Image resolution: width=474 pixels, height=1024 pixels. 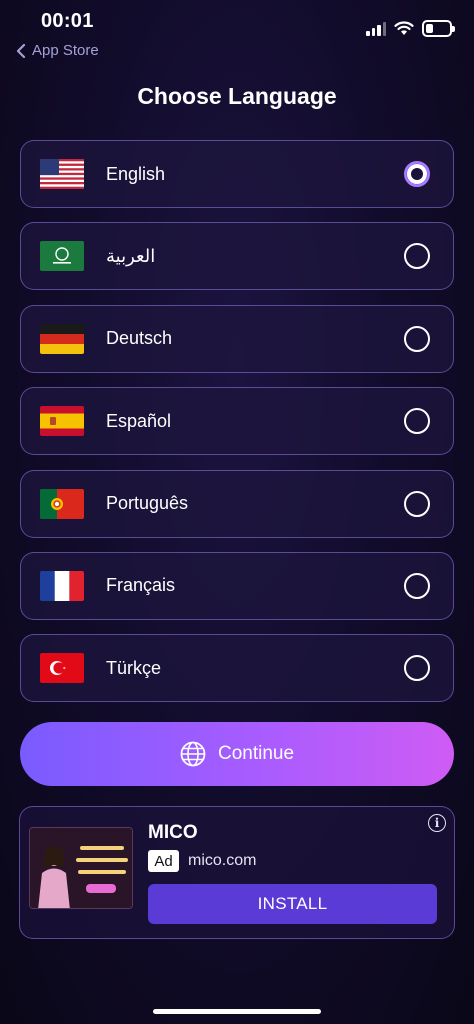 What do you see at coordinates (21, 50) in the screenshot?
I see `chevron-left-icon` at bounding box center [21, 50].